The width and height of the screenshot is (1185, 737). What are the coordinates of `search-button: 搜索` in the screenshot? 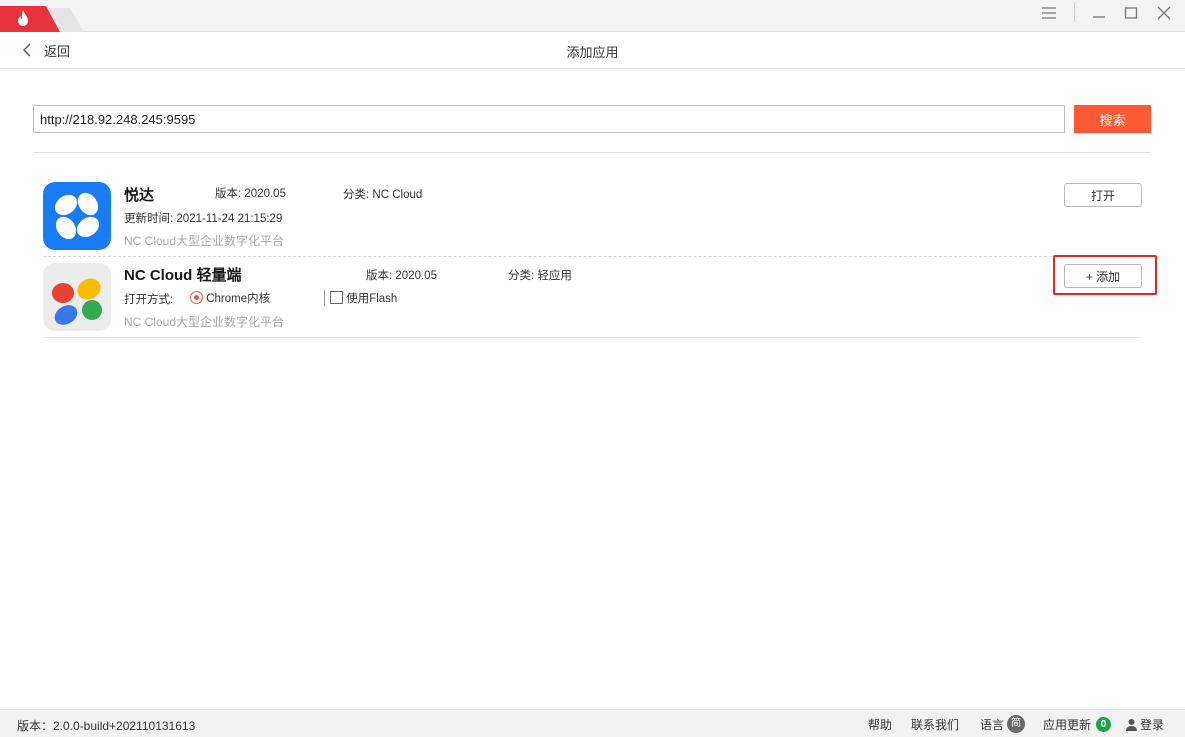 It's located at (1112, 119).